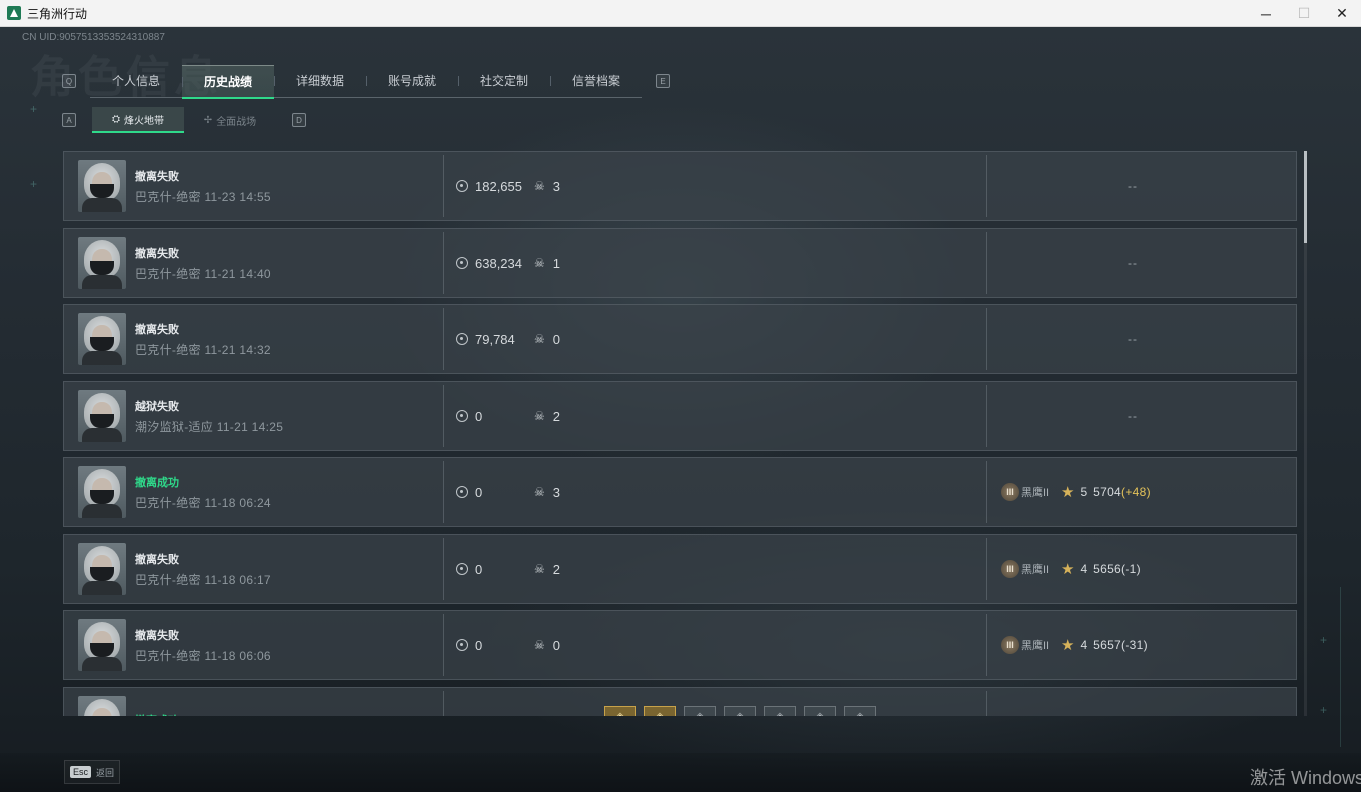 The width and height of the screenshot is (1361, 792). I want to click on tab-match-history: 历史战绩, so click(228, 81).